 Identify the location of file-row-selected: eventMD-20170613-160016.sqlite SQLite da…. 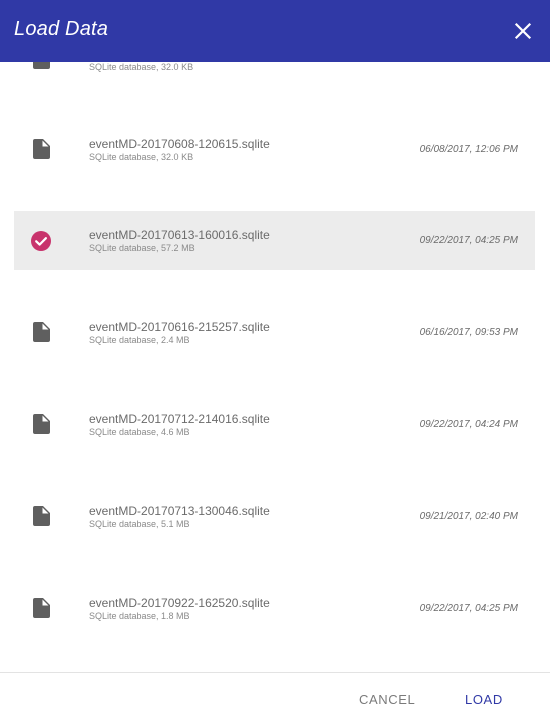
(274, 240).